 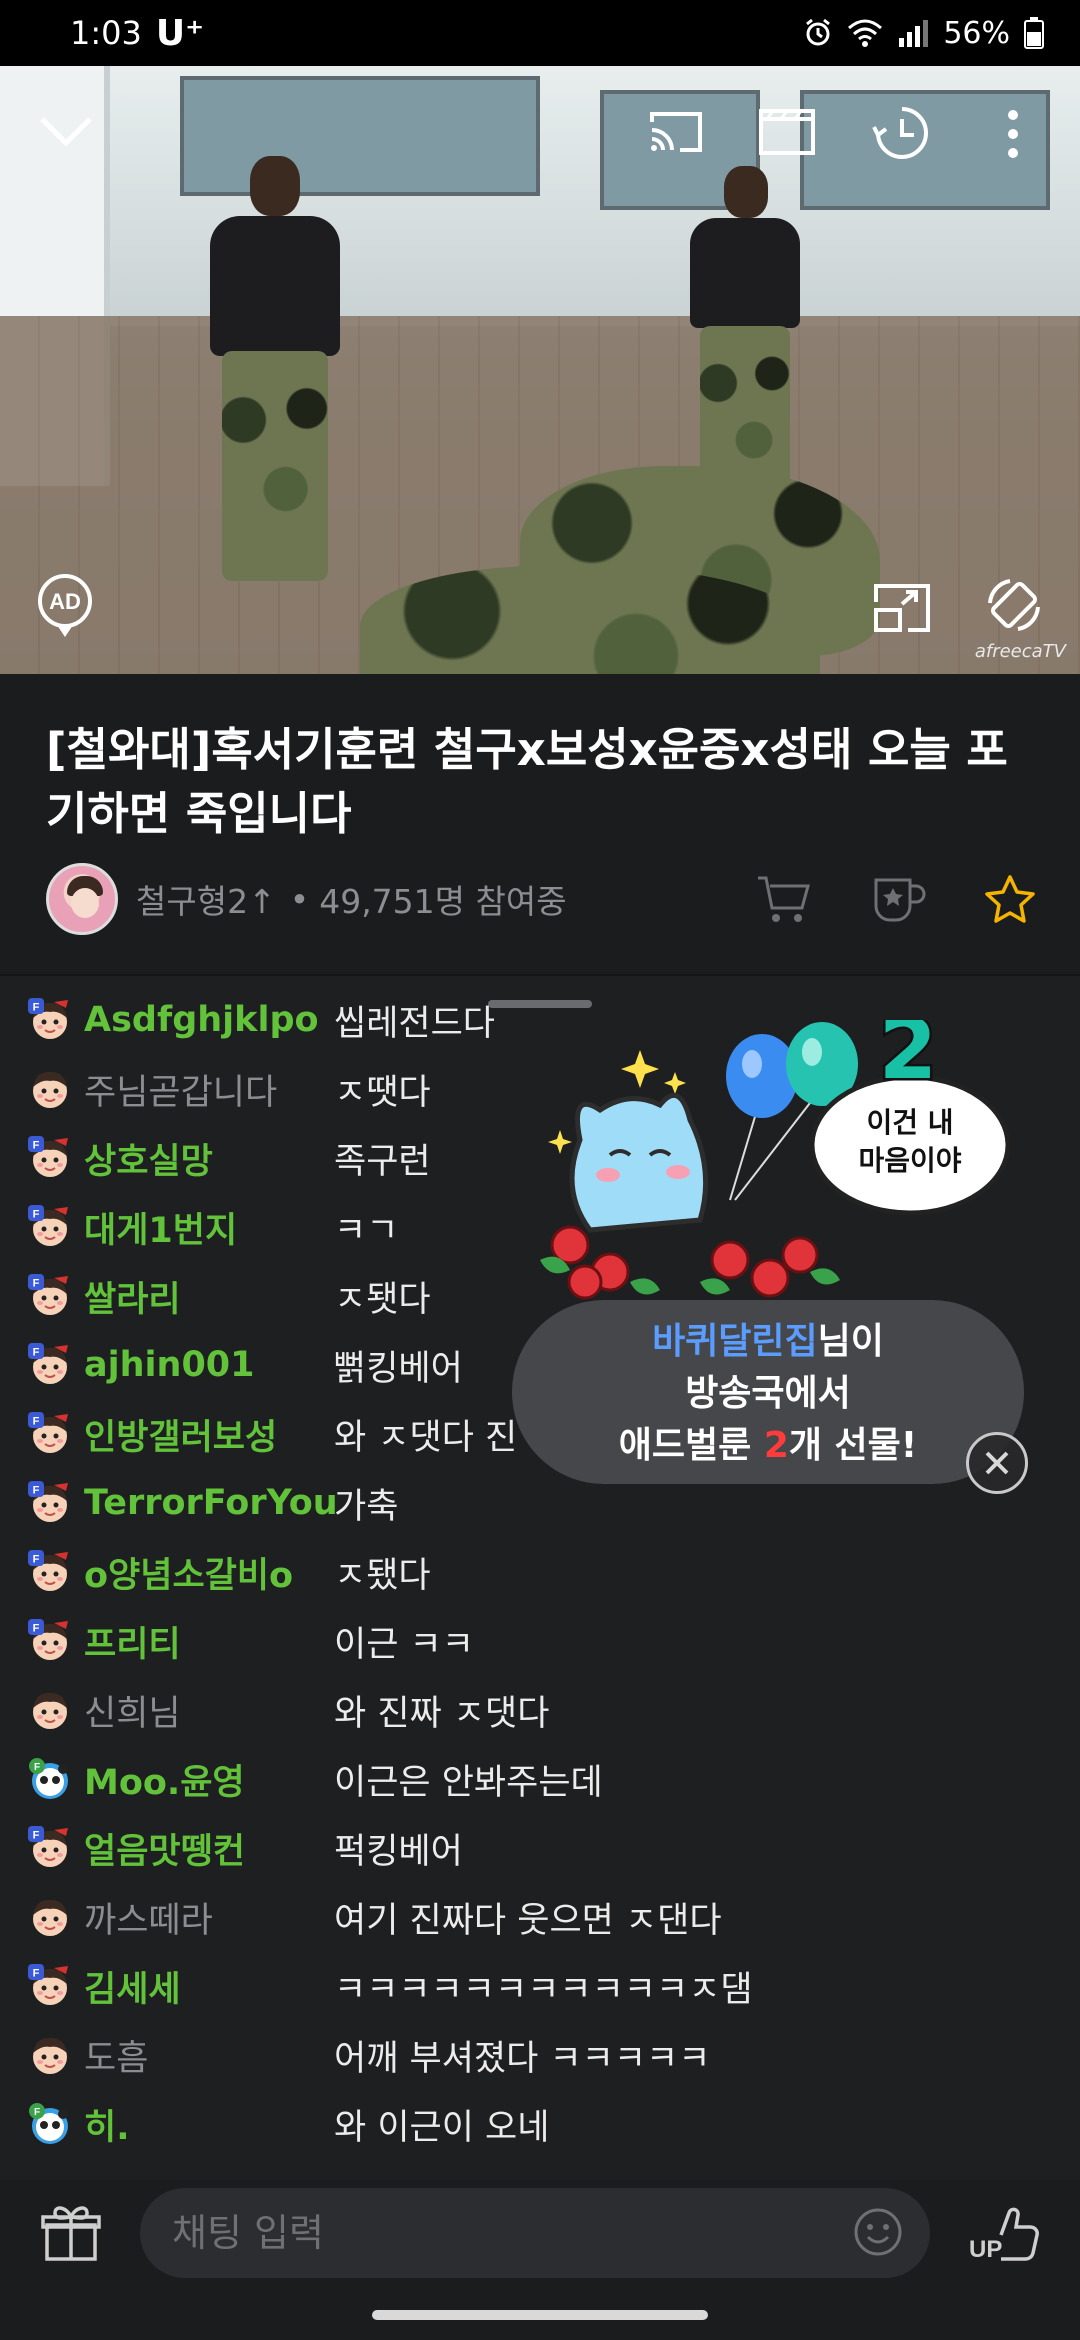 I want to click on chat-message: F Moo.윤영 이근은 안봐주는데, so click(x=540, y=1779).